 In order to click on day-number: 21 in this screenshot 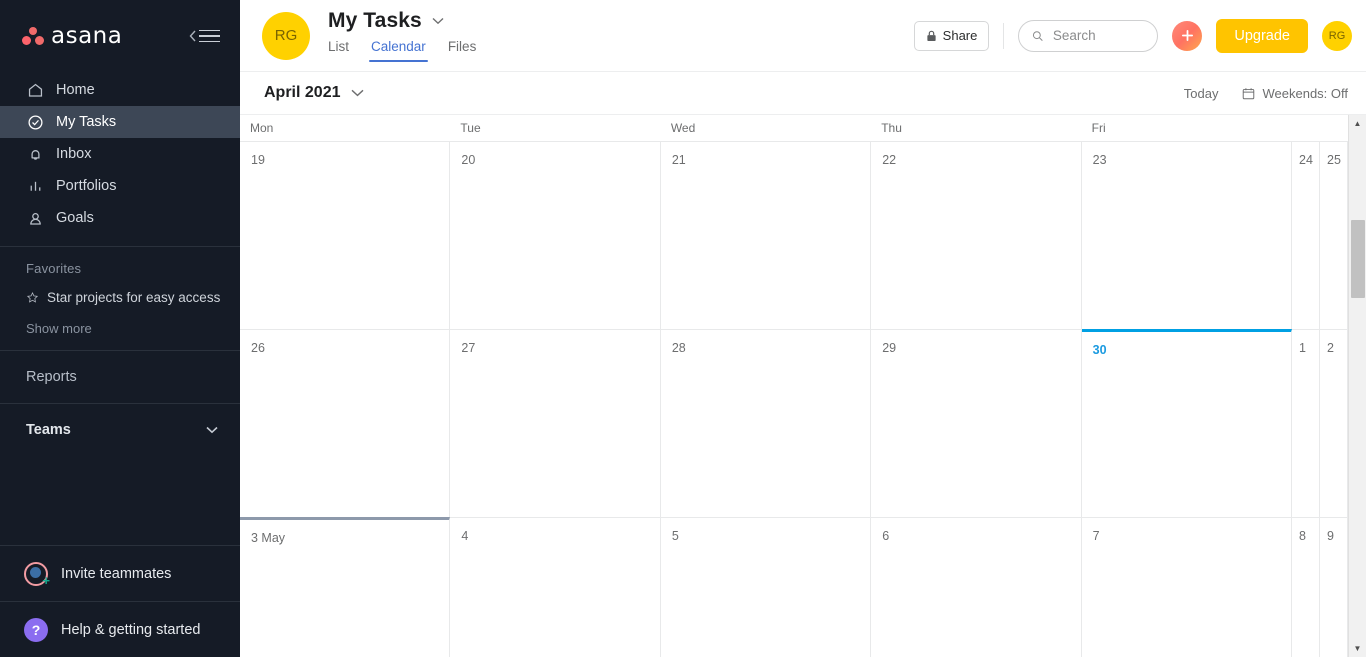, I will do `click(678, 160)`.